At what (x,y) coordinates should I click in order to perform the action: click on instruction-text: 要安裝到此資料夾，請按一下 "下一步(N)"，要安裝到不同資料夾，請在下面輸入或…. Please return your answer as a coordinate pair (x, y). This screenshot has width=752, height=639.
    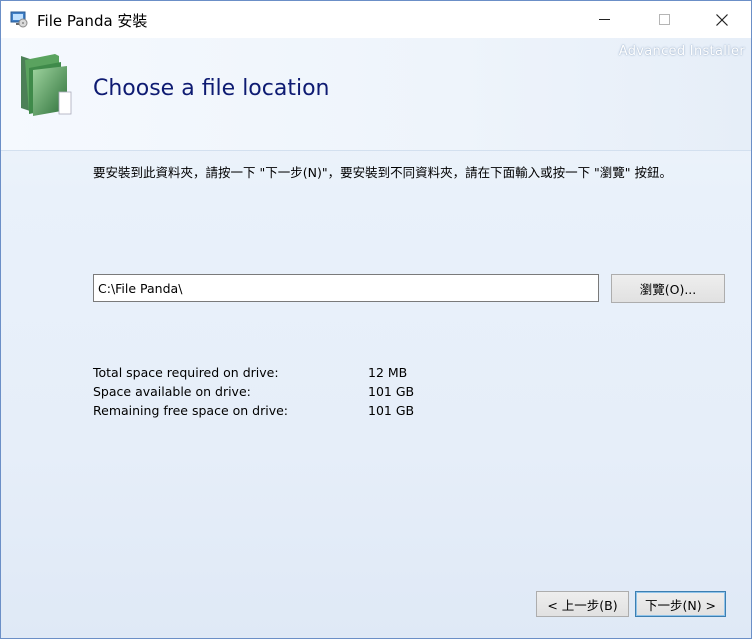
    Looking at the image, I should click on (383, 172).